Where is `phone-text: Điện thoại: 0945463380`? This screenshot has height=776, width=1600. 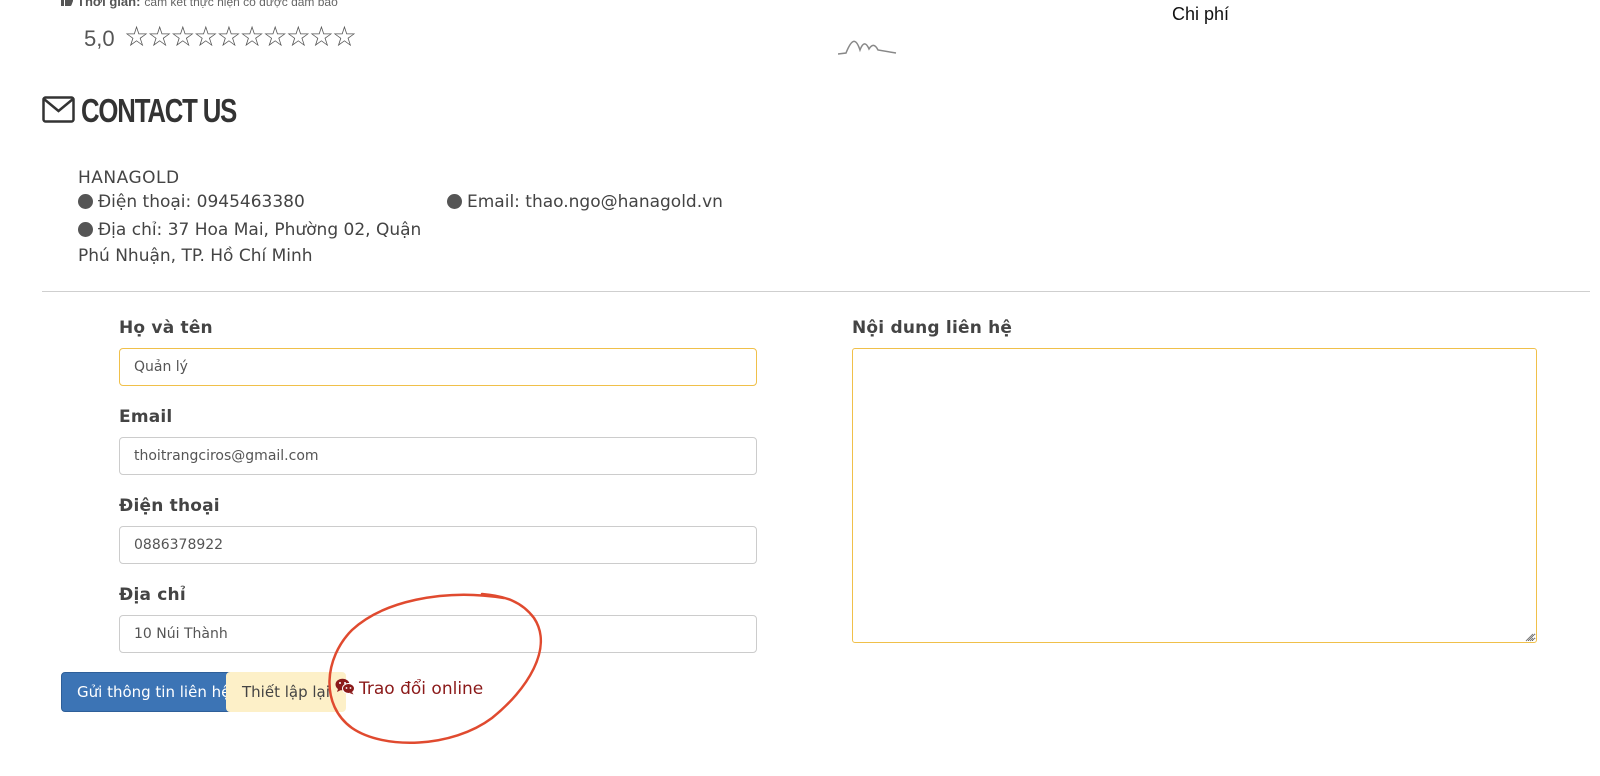 phone-text: Điện thoại: 0945463380 is located at coordinates (201, 202).